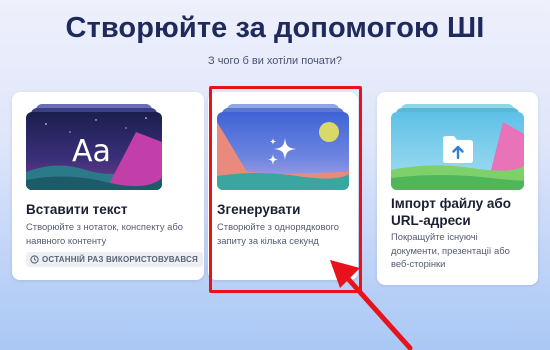  What do you see at coordinates (431, 220) in the screenshot?
I see `import-title-line: URL-адреси` at bounding box center [431, 220].